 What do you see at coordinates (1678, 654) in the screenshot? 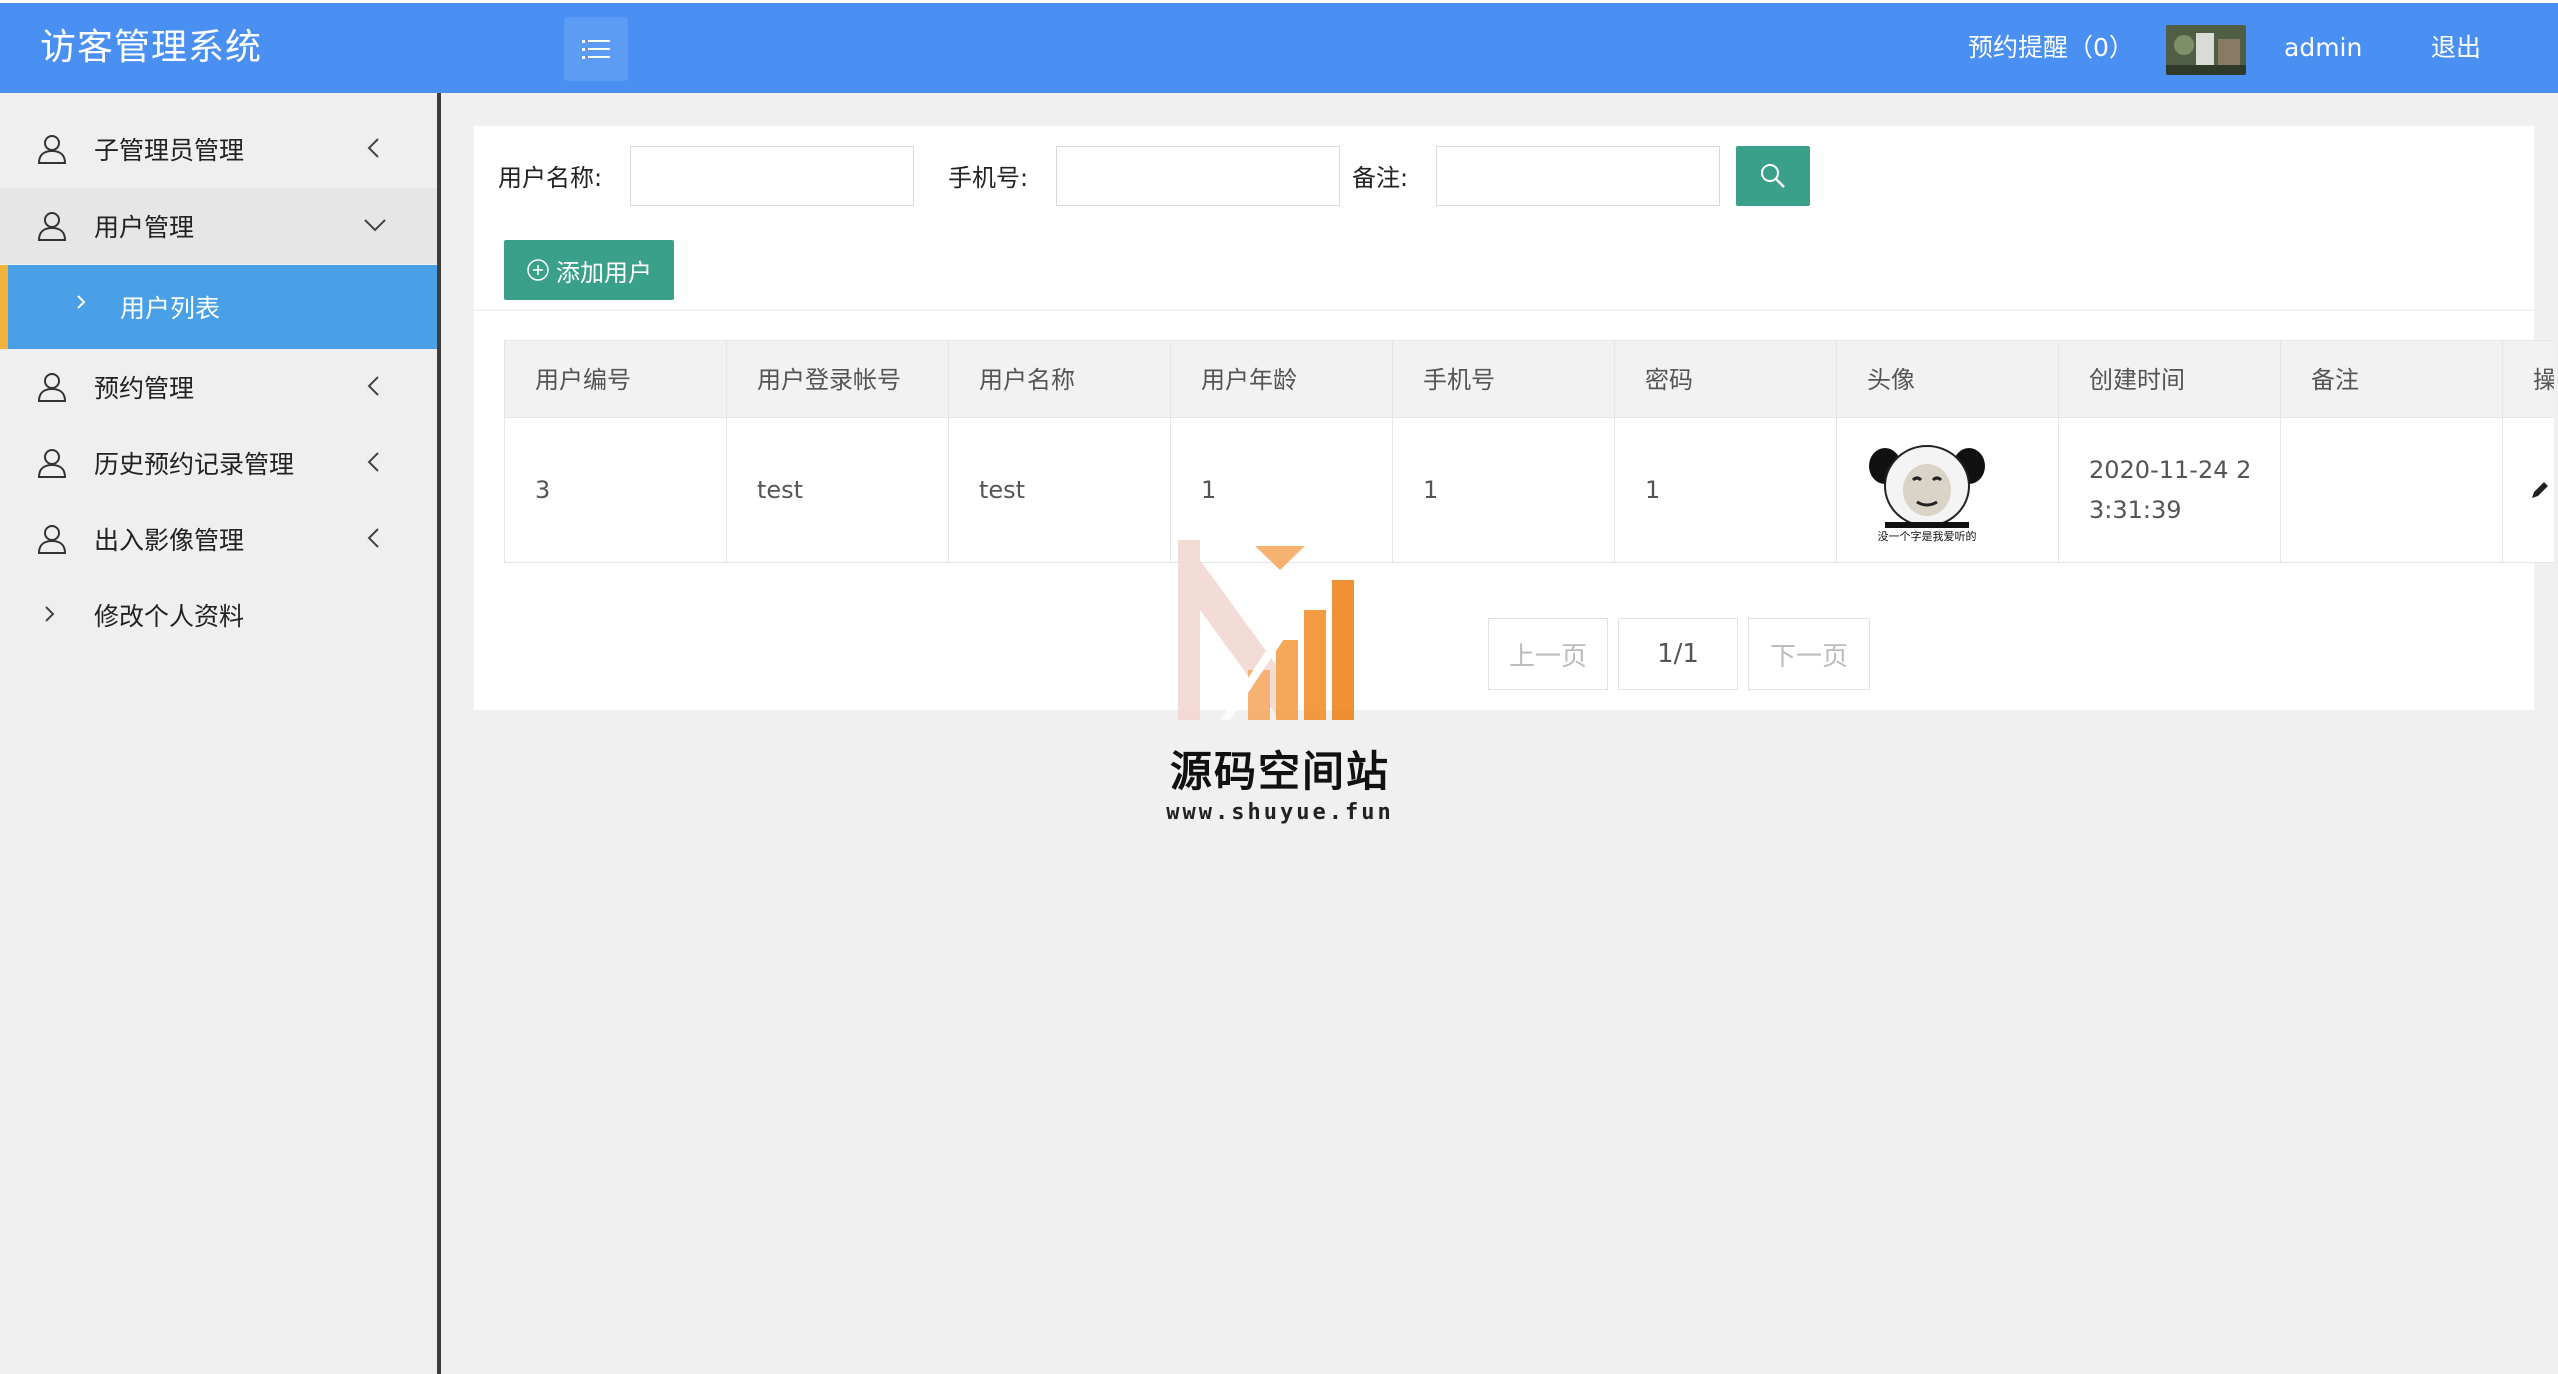
I see `current-page-indicator: 1/1` at bounding box center [1678, 654].